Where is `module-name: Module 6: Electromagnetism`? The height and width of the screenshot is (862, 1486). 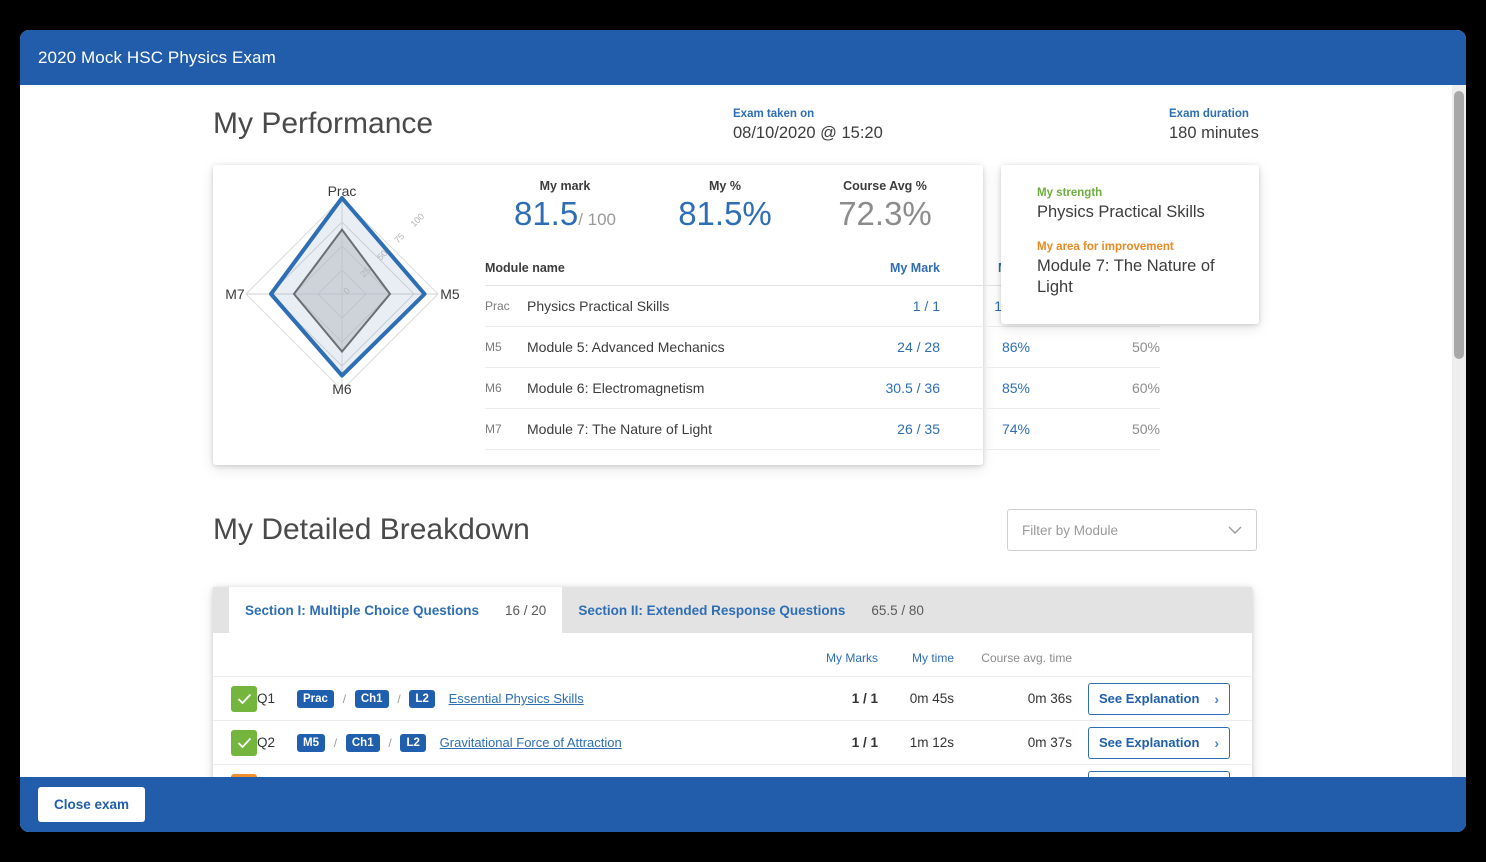 module-name: Module 6: Electromagnetism is located at coordinates (689, 388).